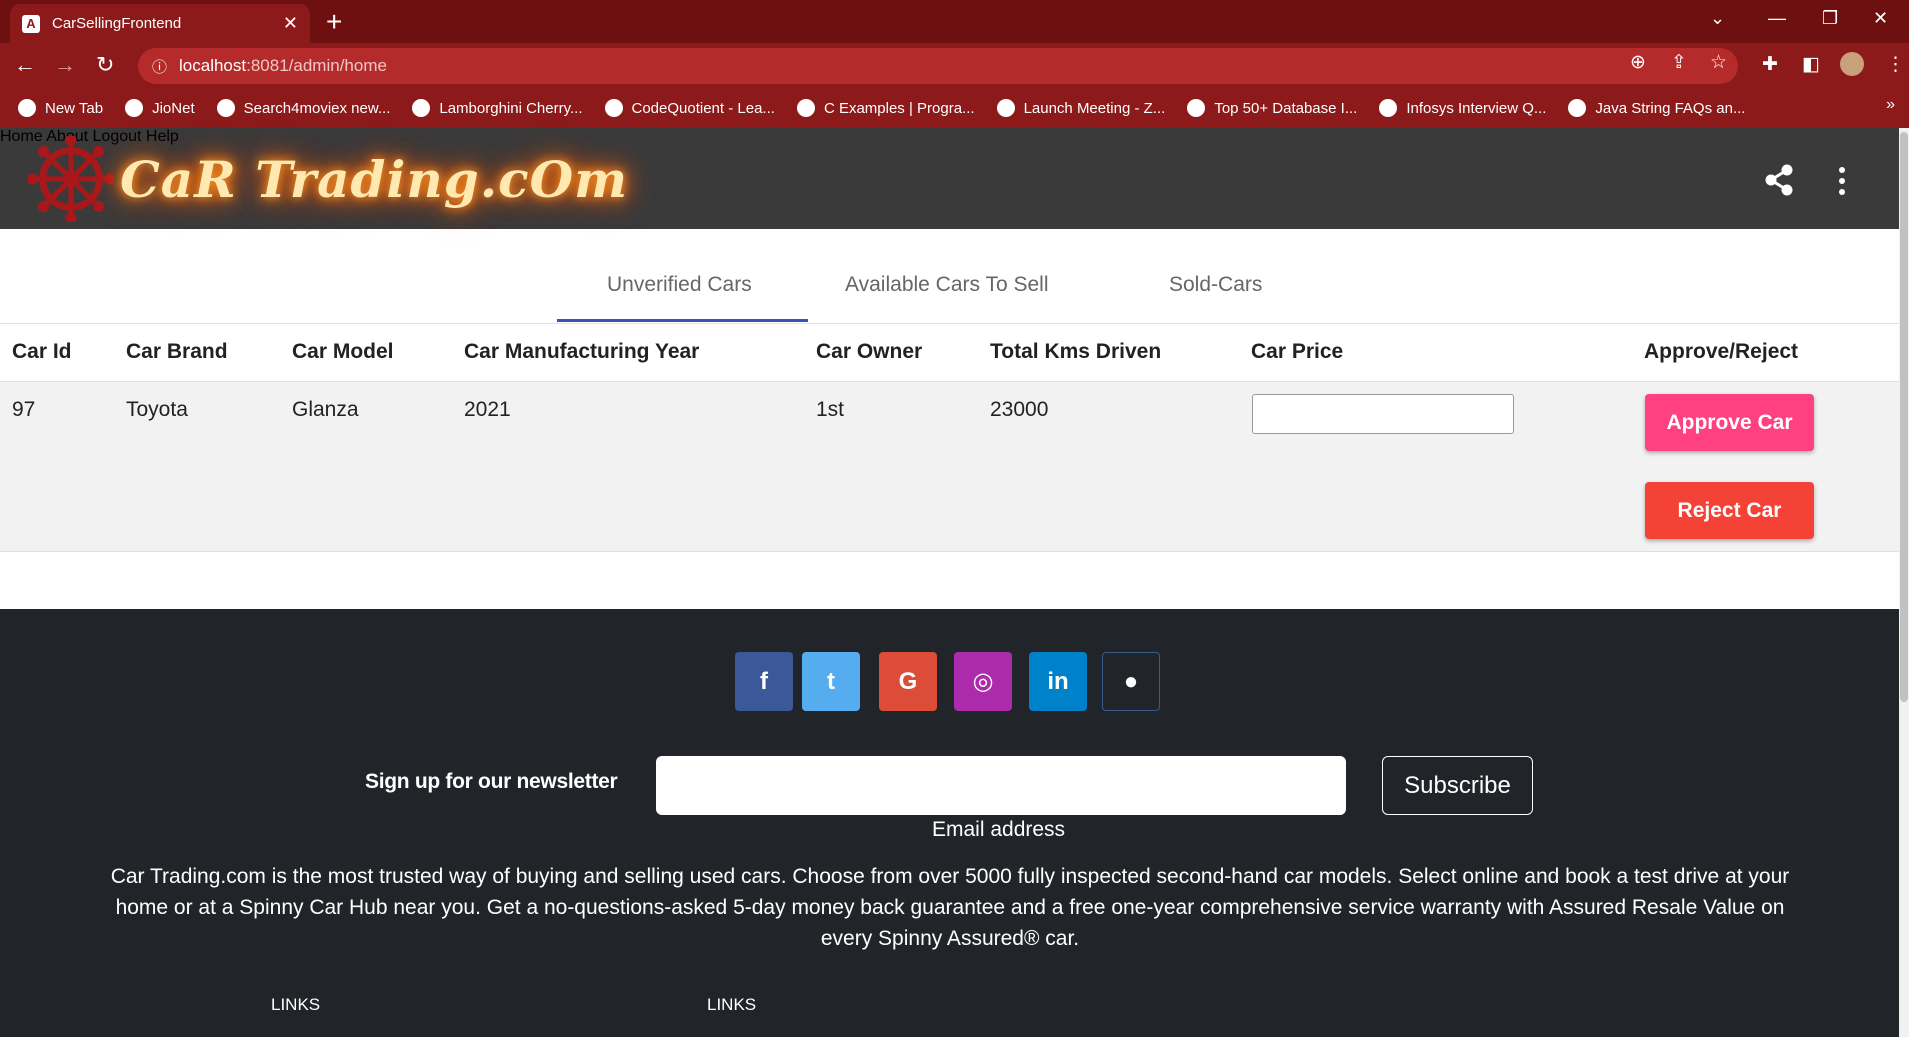  What do you see at coordinates (949, 178) in the screenshot?
I see `app-header: CaR Trading.cOm Home About Logout Help` at bounding box center [949, 178].